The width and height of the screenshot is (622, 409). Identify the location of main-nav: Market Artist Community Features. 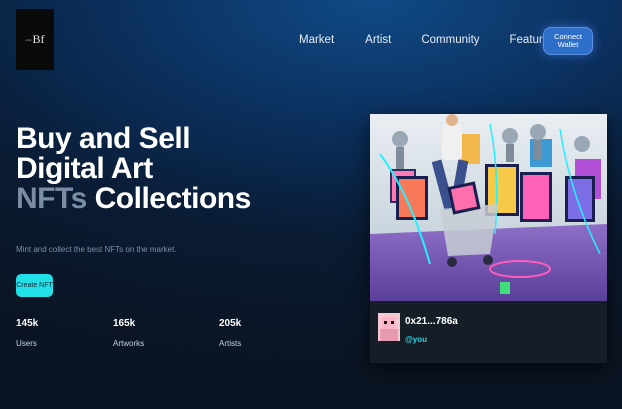
(427, 40).